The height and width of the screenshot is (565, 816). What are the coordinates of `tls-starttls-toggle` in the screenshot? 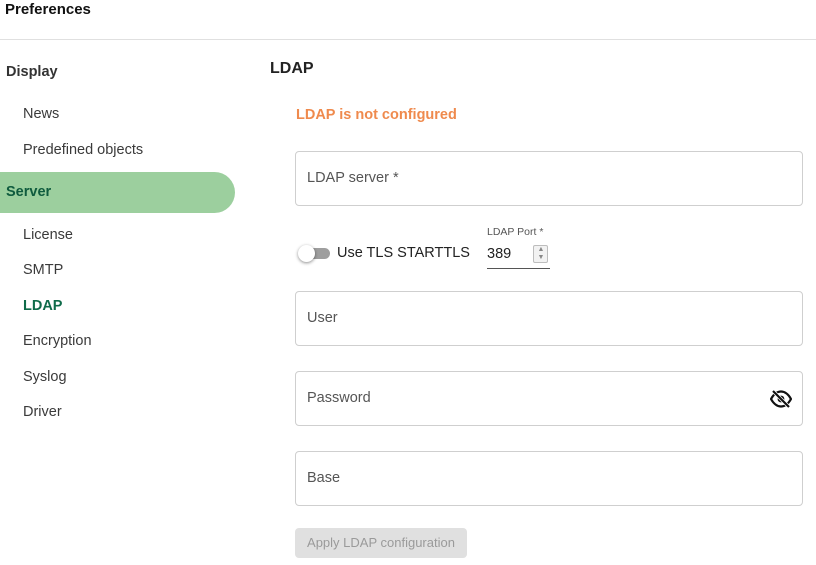 It's located at (314, 253).